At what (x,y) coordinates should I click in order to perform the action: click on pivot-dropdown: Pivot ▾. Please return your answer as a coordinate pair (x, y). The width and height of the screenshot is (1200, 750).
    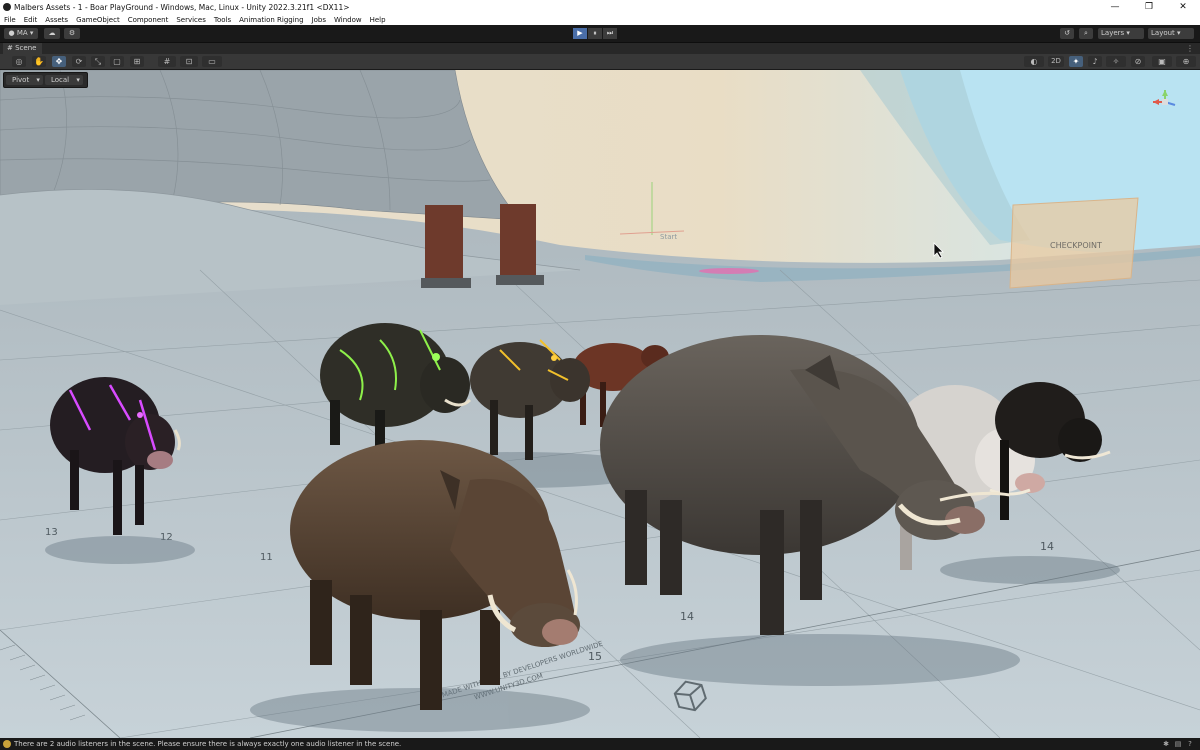
    Looking at the image, I should click on (24, 80).